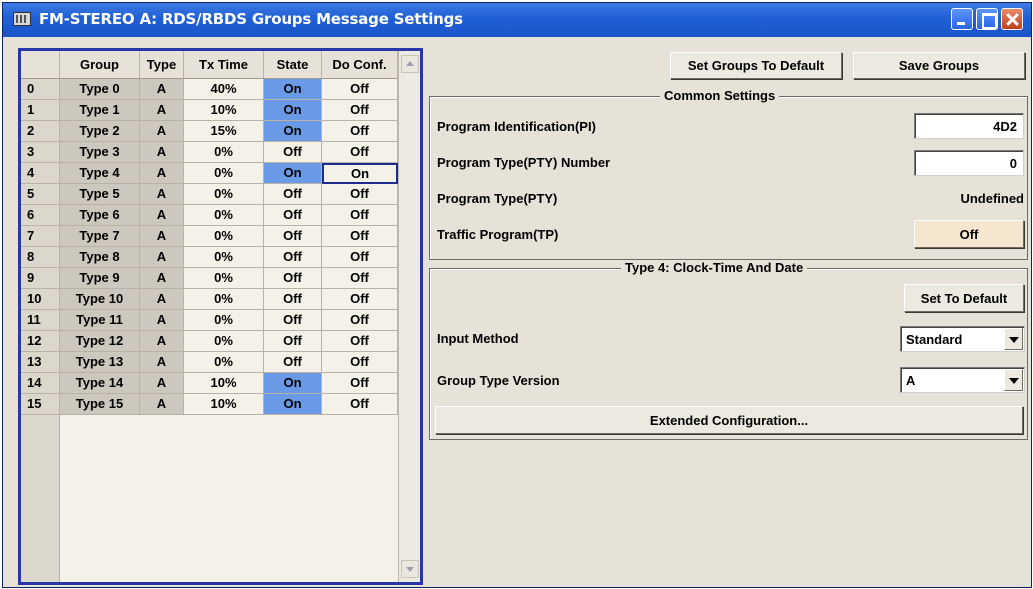 The width and height of the screenshot is (1033, 589). Describe the element at coordinates (100, 257) in the screenshot. I see `group-cell: Type 8` at that location.